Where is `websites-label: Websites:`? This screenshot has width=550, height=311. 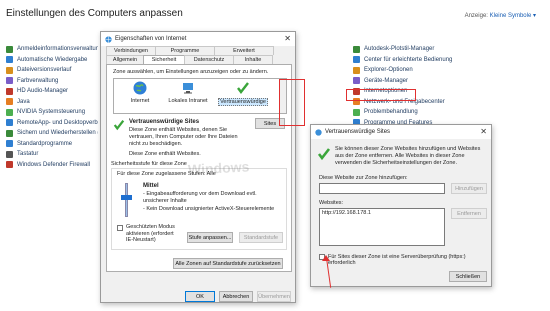
websites-label: Websites: is located at coordinates (331, 203).